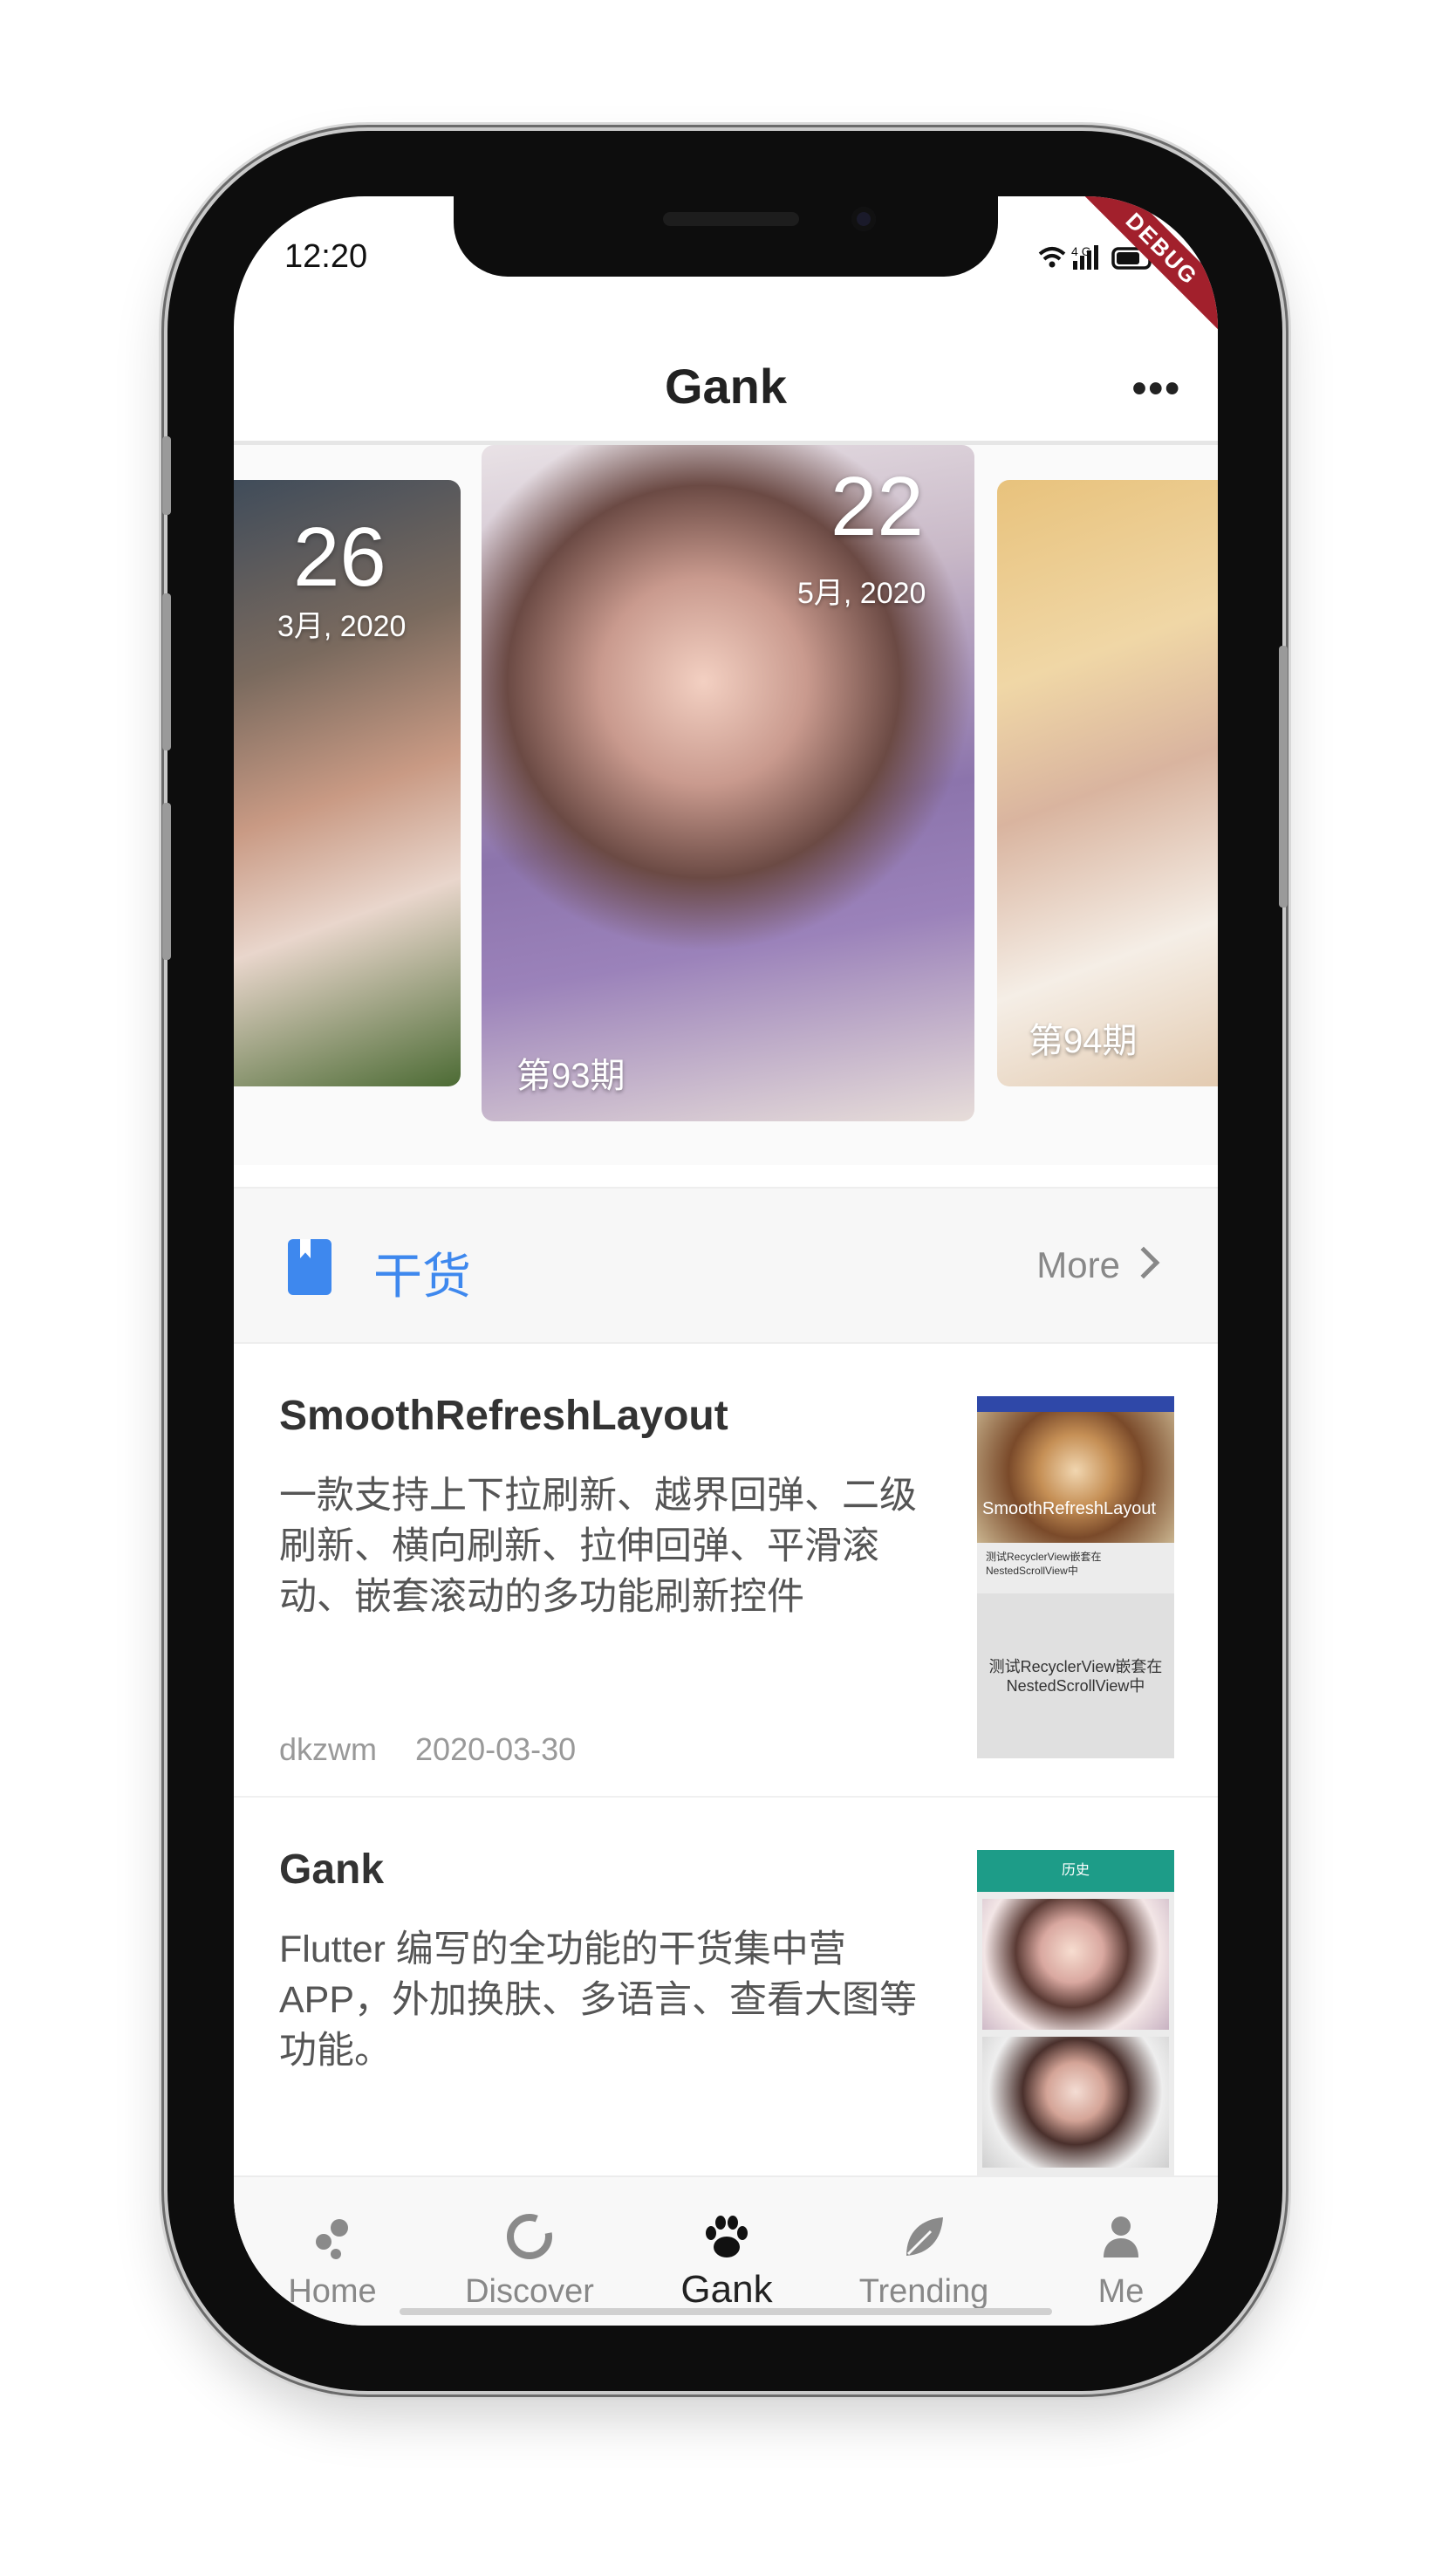 The width and height of the screenshot is (1449, 2576). What do you see at coordinates (310, 1267) in the screenshot?
I see `book-icon` at bounding box center [310, 1267].